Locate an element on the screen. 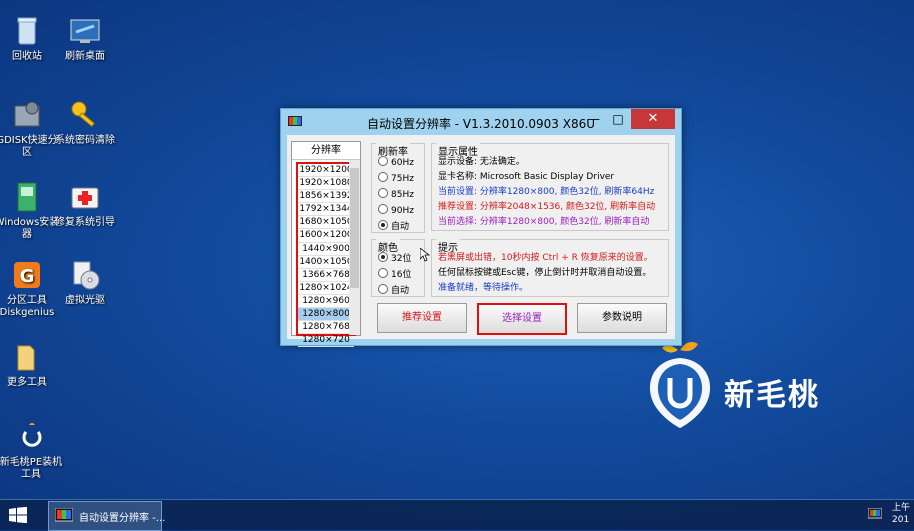  mouse-cursor-icon is located at coordinates (425, 255).